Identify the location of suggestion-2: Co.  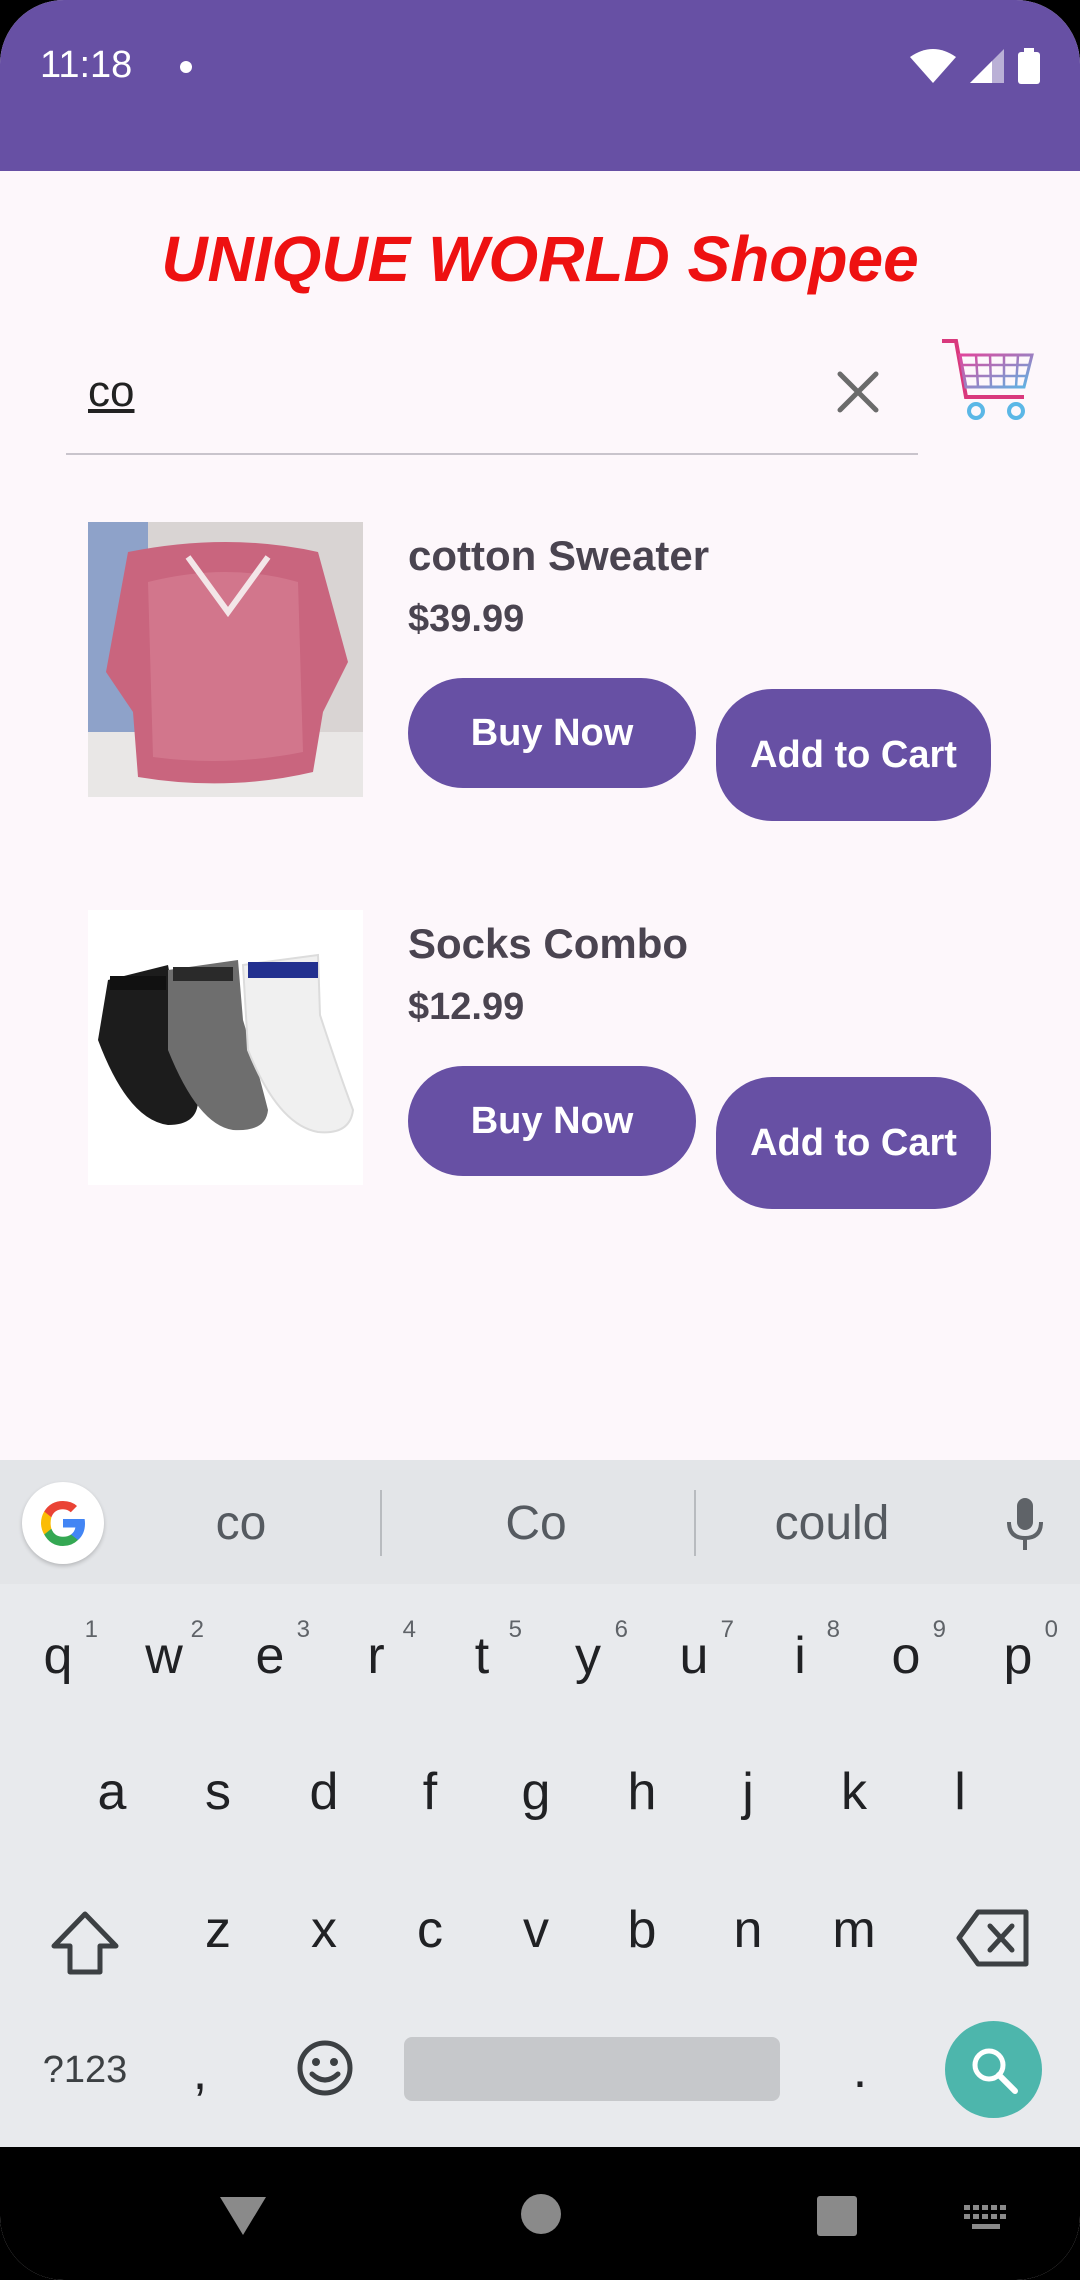
(536, 1523).